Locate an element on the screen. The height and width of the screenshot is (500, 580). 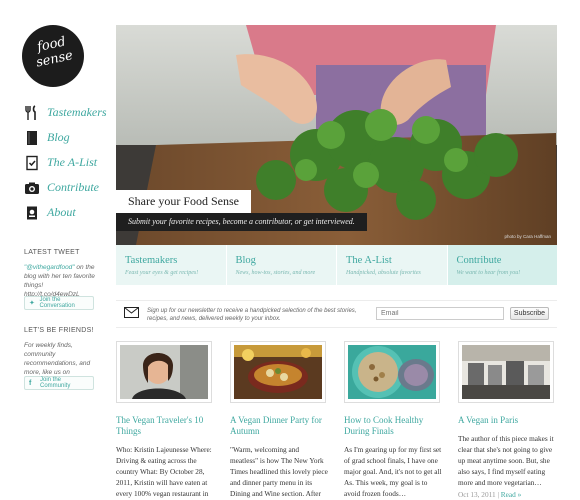
checklist-icon is located at coordinates (32, 163).